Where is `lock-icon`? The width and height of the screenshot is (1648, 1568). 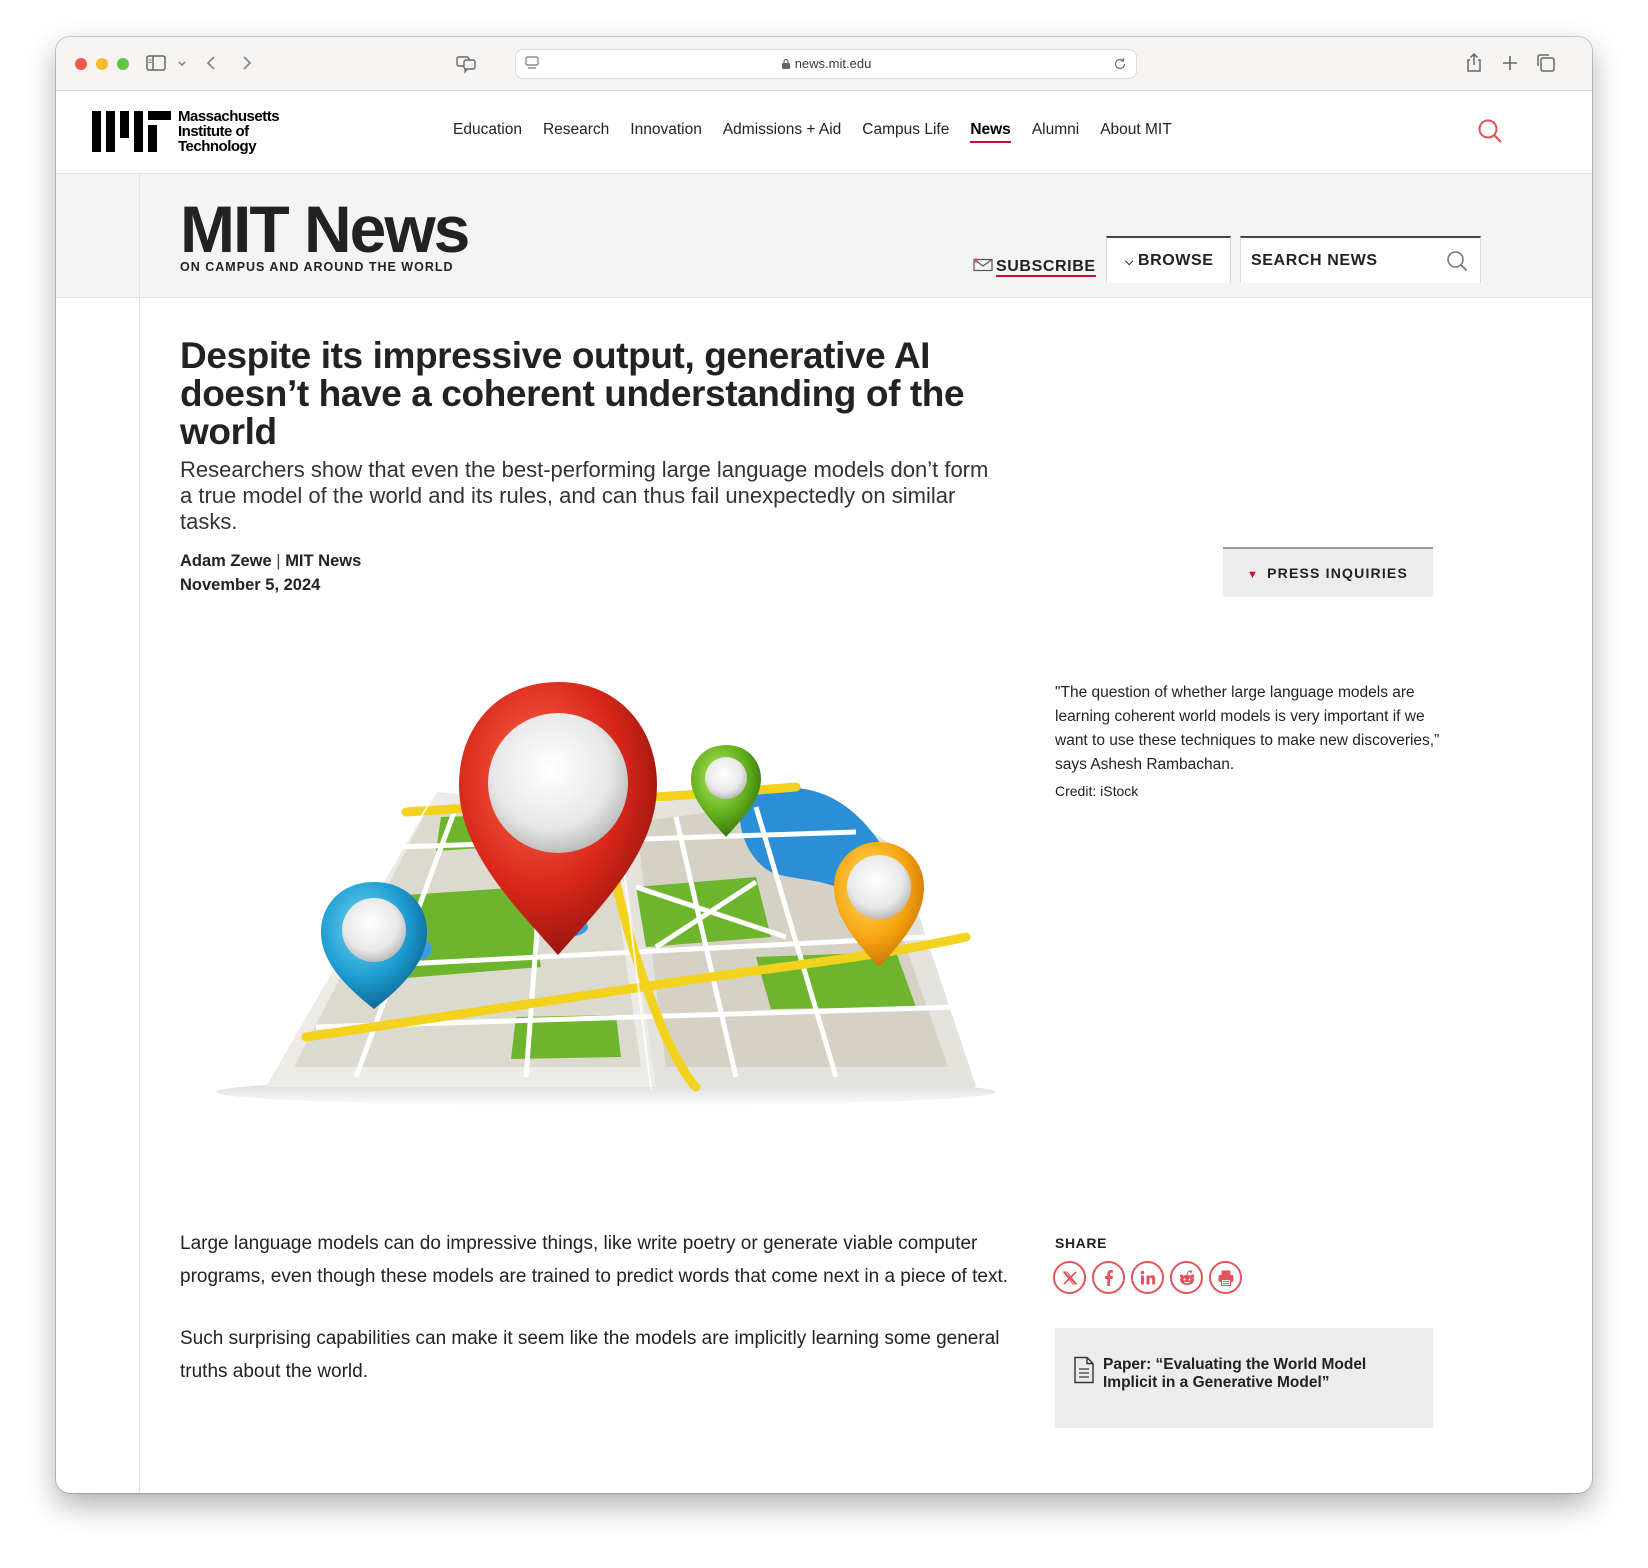
lock-icon is located at coordinates (786, 63).